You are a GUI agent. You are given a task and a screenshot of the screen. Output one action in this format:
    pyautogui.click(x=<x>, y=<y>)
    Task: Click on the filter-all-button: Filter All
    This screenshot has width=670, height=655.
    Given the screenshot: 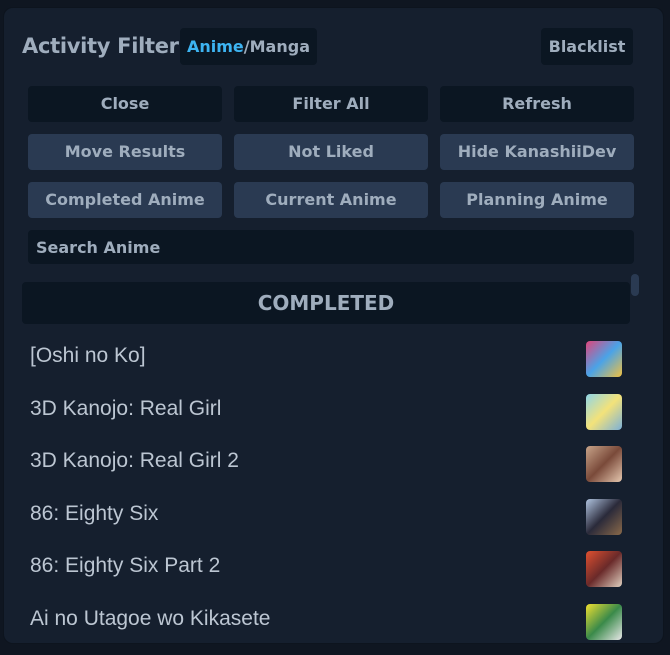 What is the action you would take?
    pyautogui.click(x=331, y=104)
    